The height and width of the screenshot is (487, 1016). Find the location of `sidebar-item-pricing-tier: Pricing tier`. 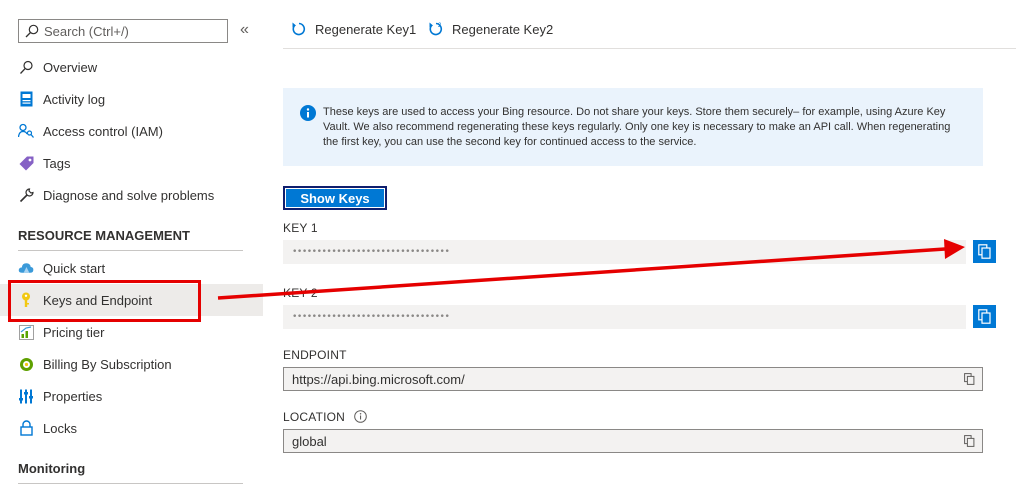

sidebar-item-pricing-tier: Pricing tier is located at coordinates (131, 332).